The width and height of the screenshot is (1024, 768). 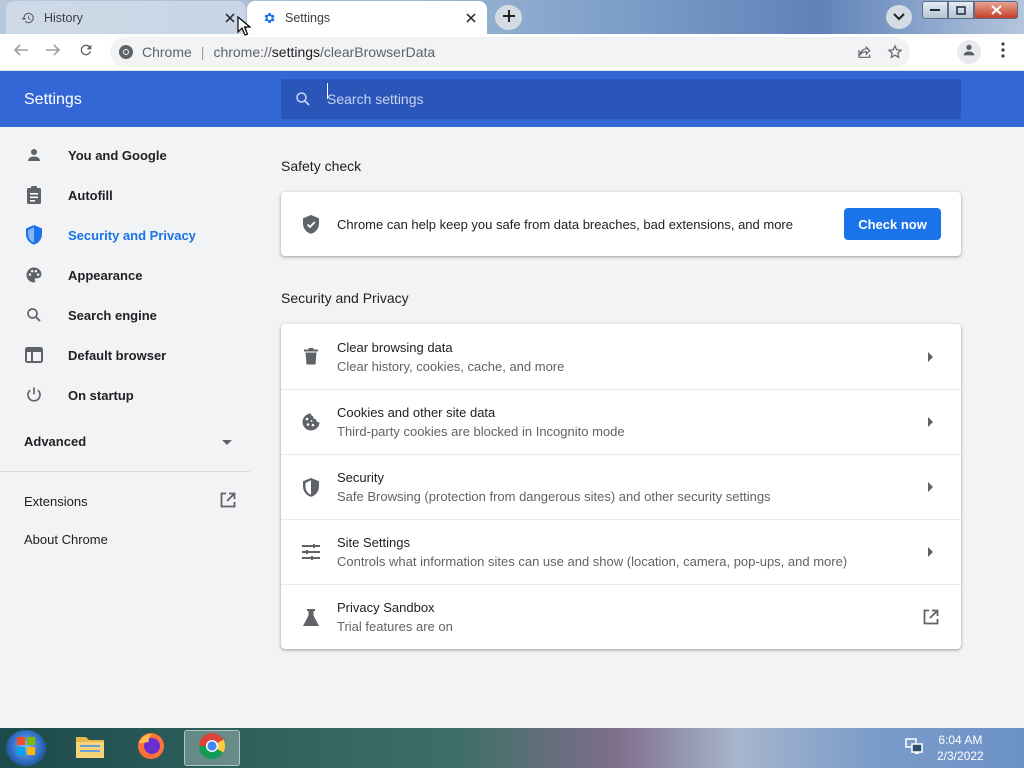 I want to click on shield-check-icon, so click(x=311, y=224).